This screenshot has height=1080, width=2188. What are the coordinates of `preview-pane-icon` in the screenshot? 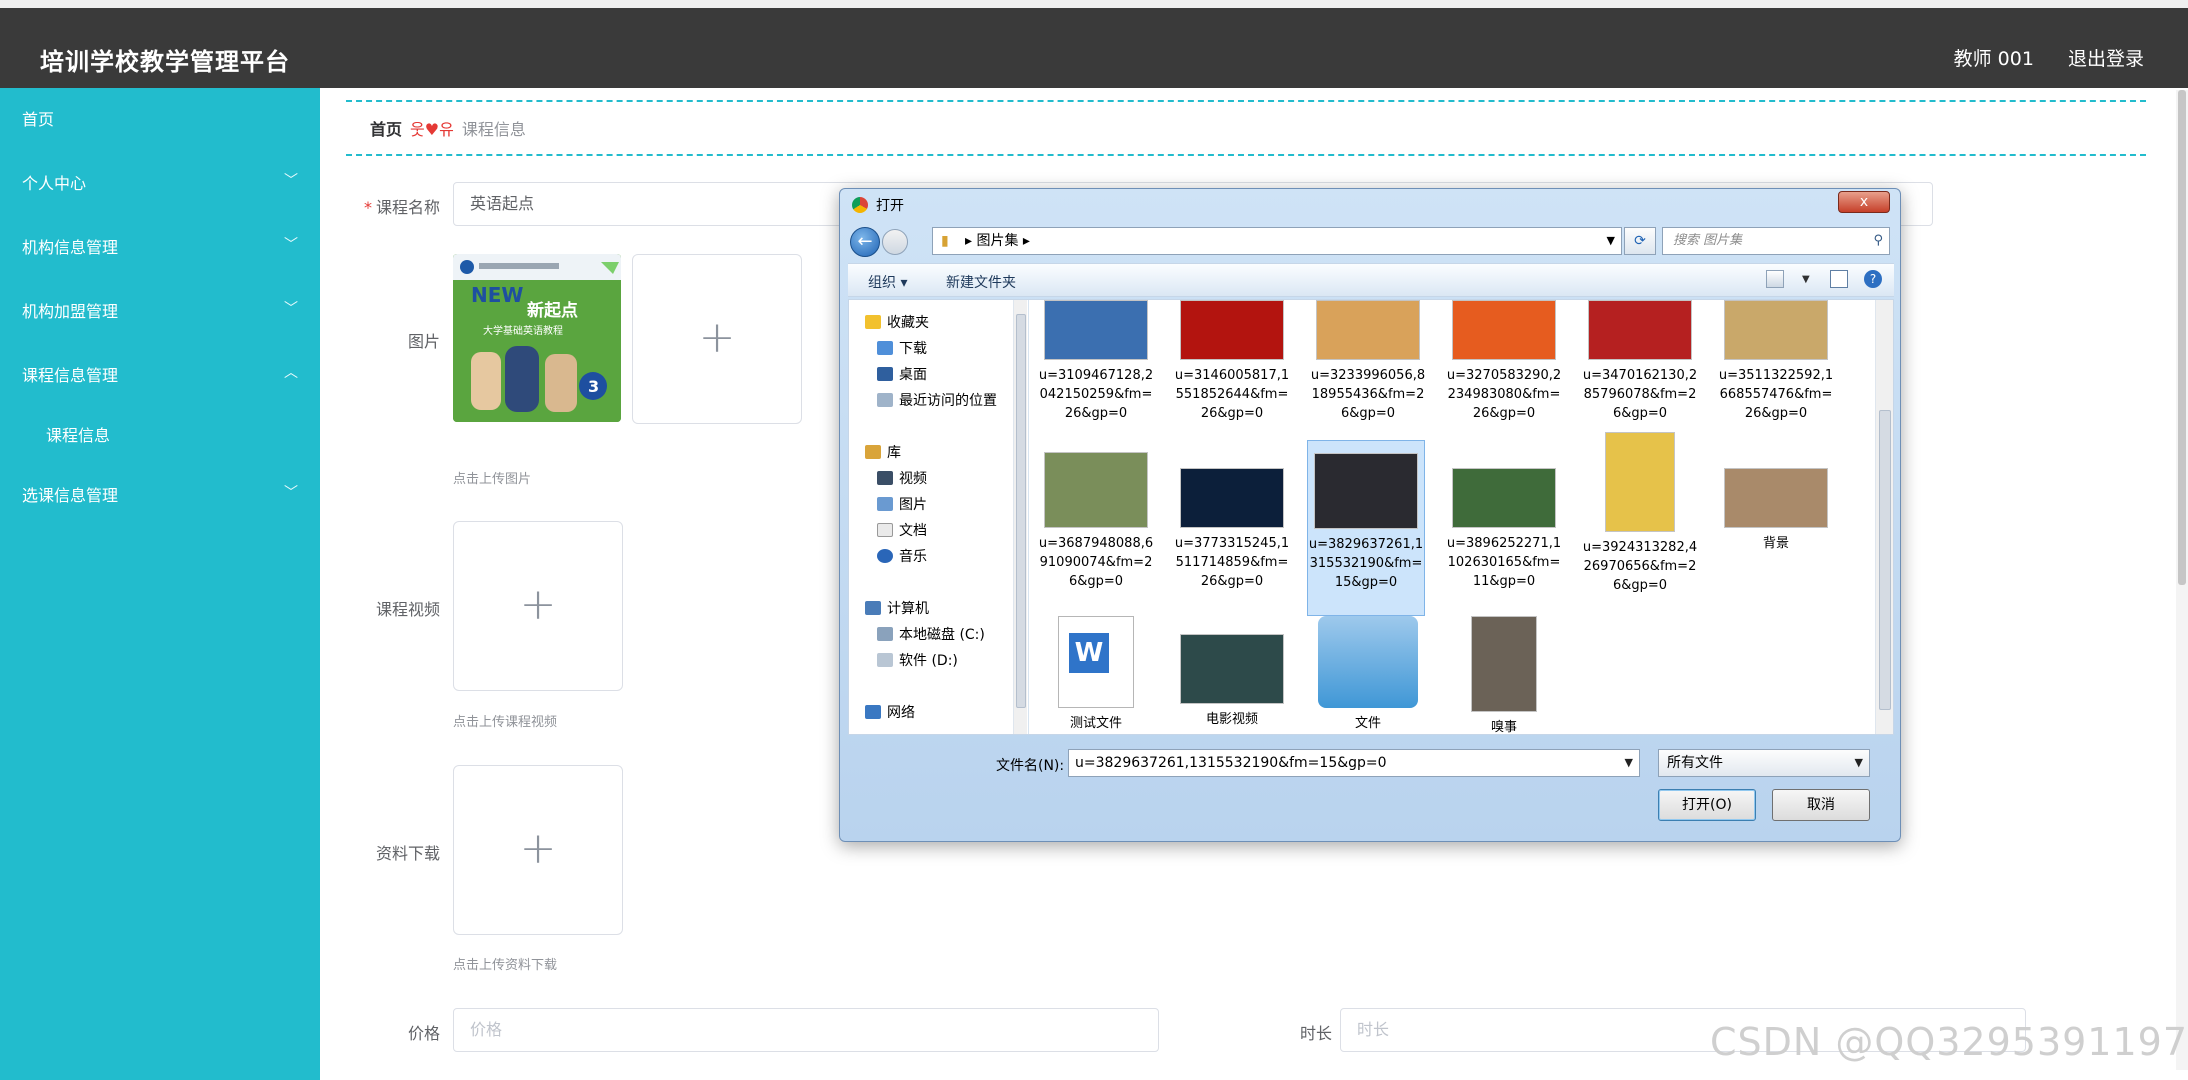 It's located at (1839, 279).